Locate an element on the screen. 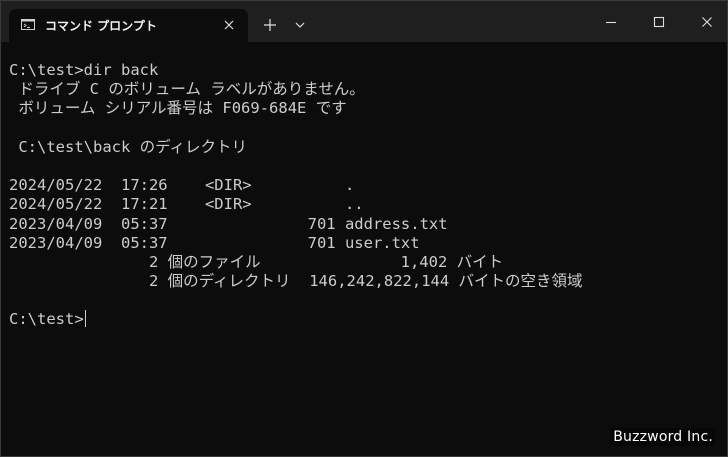 This screenshot has width=728, height=457. terminal-line: C:\test\back のディレクトリ is located at coordinates (128, 146).